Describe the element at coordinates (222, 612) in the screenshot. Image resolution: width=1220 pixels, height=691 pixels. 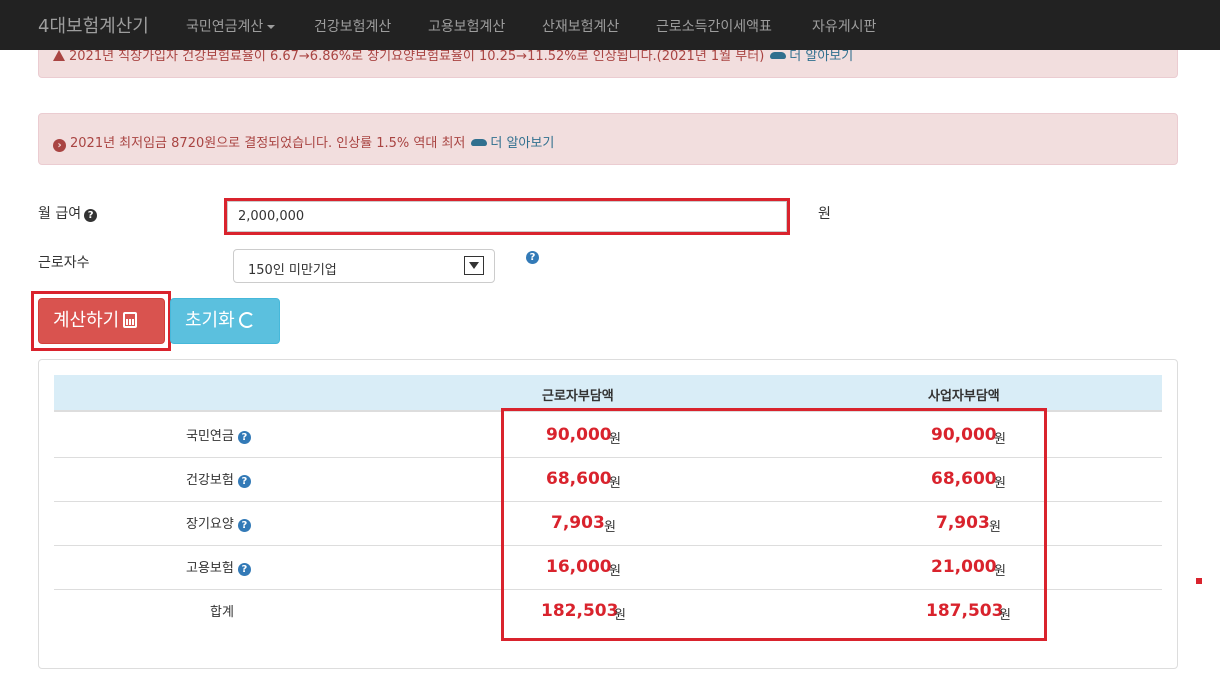
I see `row-label-total: 합계` at that location.